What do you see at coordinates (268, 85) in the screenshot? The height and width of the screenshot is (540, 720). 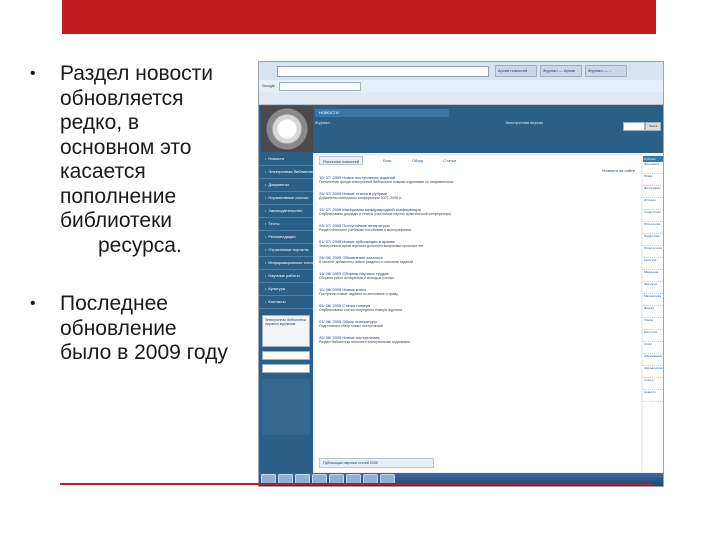 I see `google-label: Google` at bounding box center [268, 85].